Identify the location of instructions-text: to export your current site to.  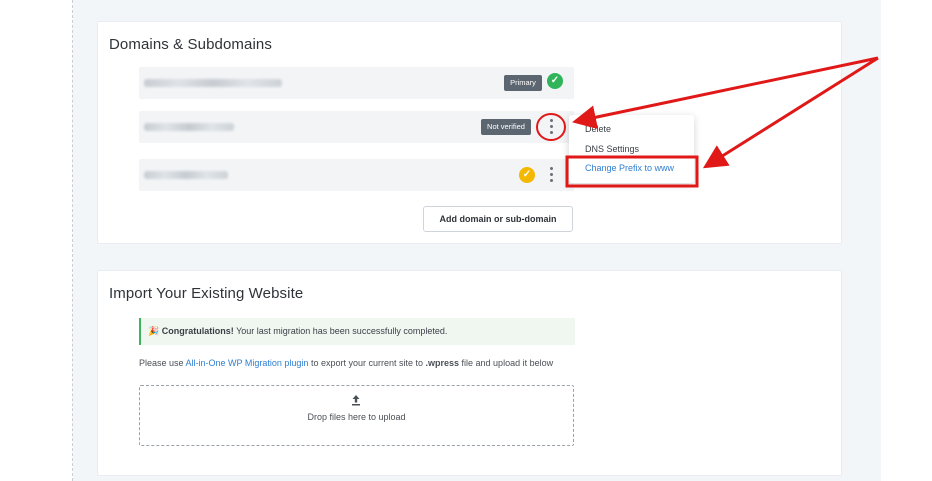
(367, 363).